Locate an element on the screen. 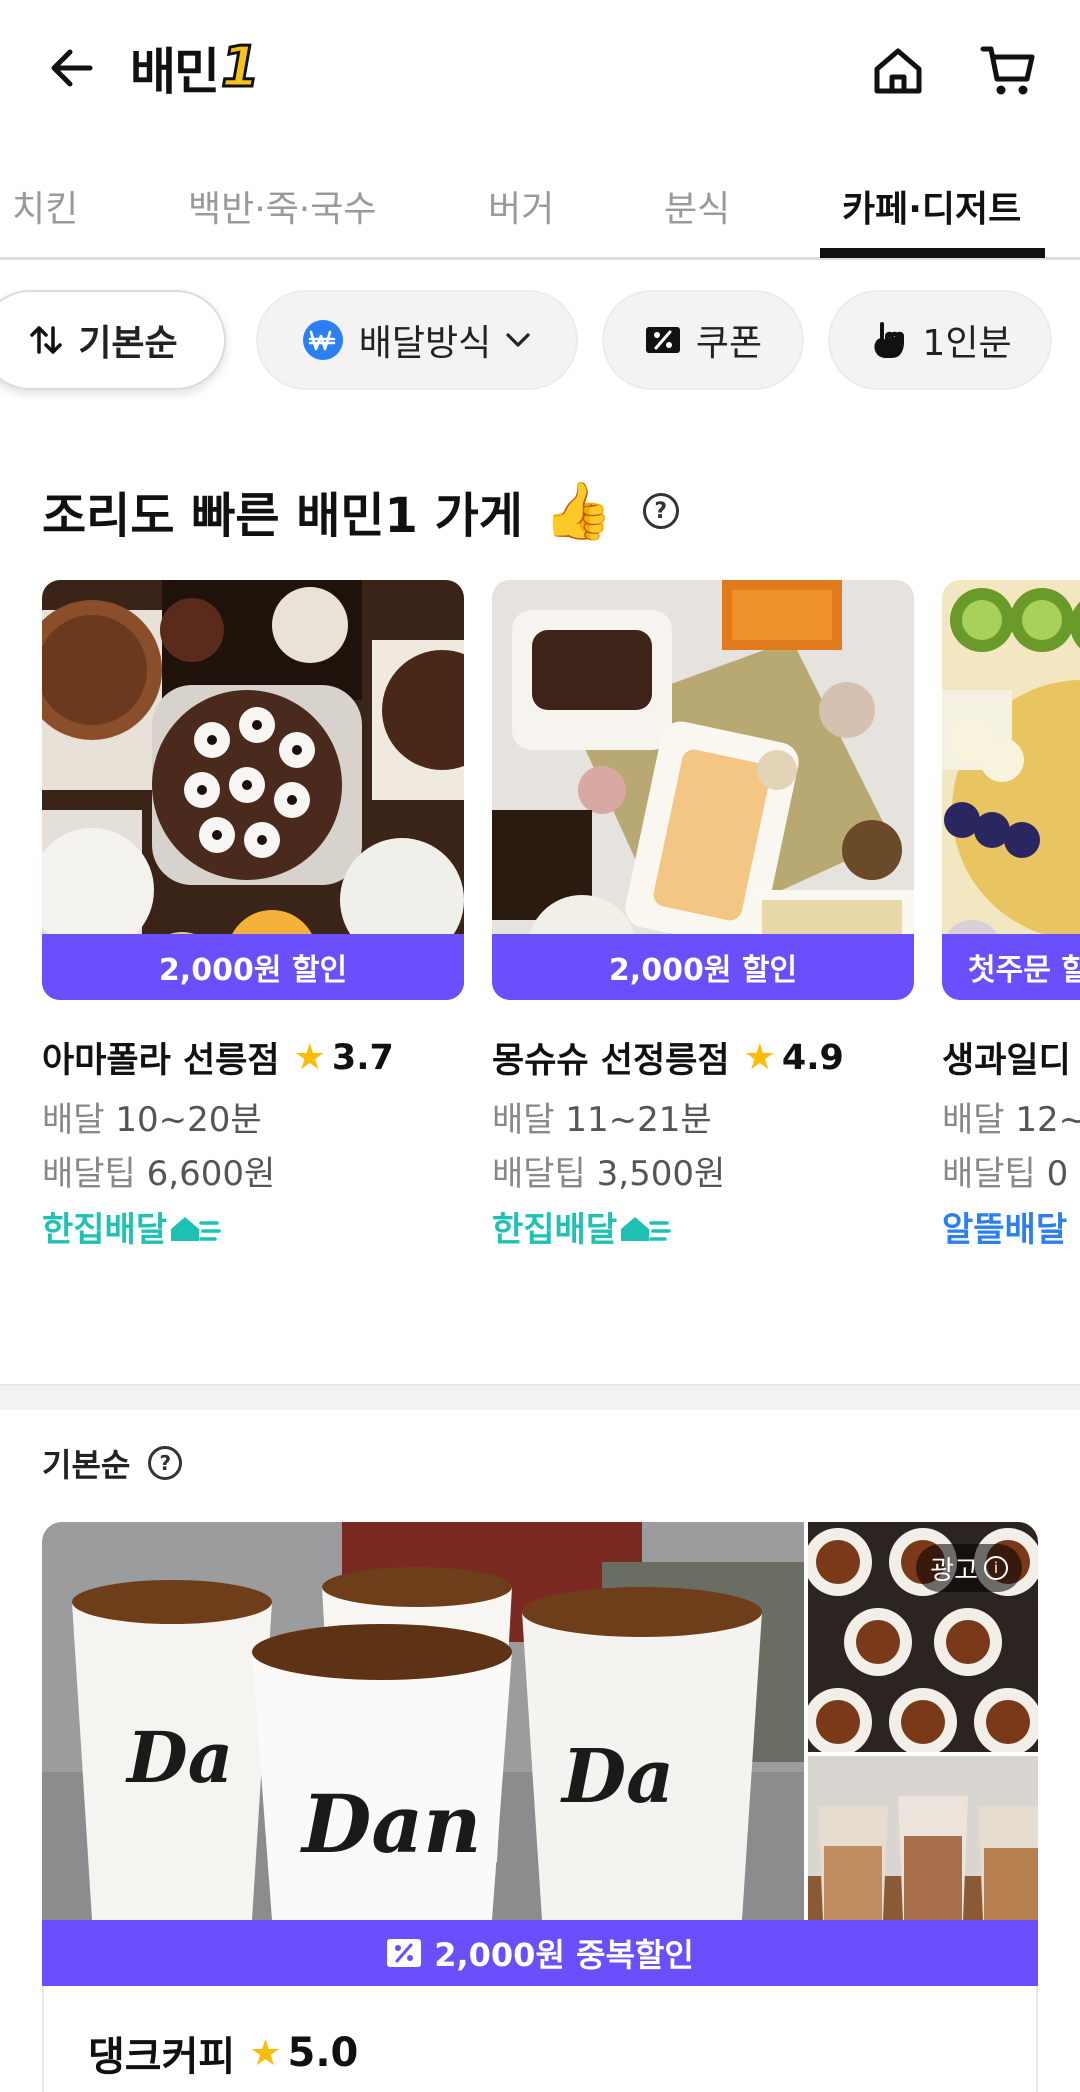 The height and width of the screenshot is (2092, 1080). delivery-time: 12~ is located at coordinates (1047, 1120).